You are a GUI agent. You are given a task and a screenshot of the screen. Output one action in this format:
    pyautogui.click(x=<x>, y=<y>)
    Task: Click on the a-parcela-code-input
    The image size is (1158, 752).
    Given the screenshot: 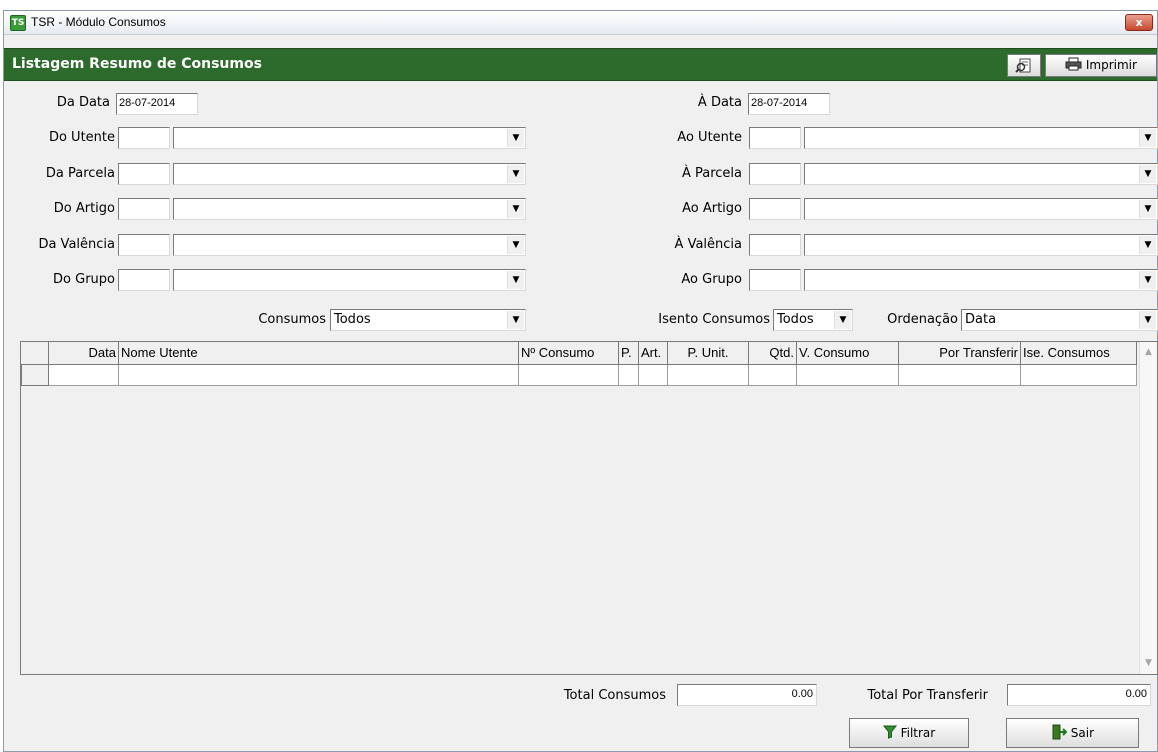 What is the action you would take?
    pyautogui.click(x=775, y=174)
    